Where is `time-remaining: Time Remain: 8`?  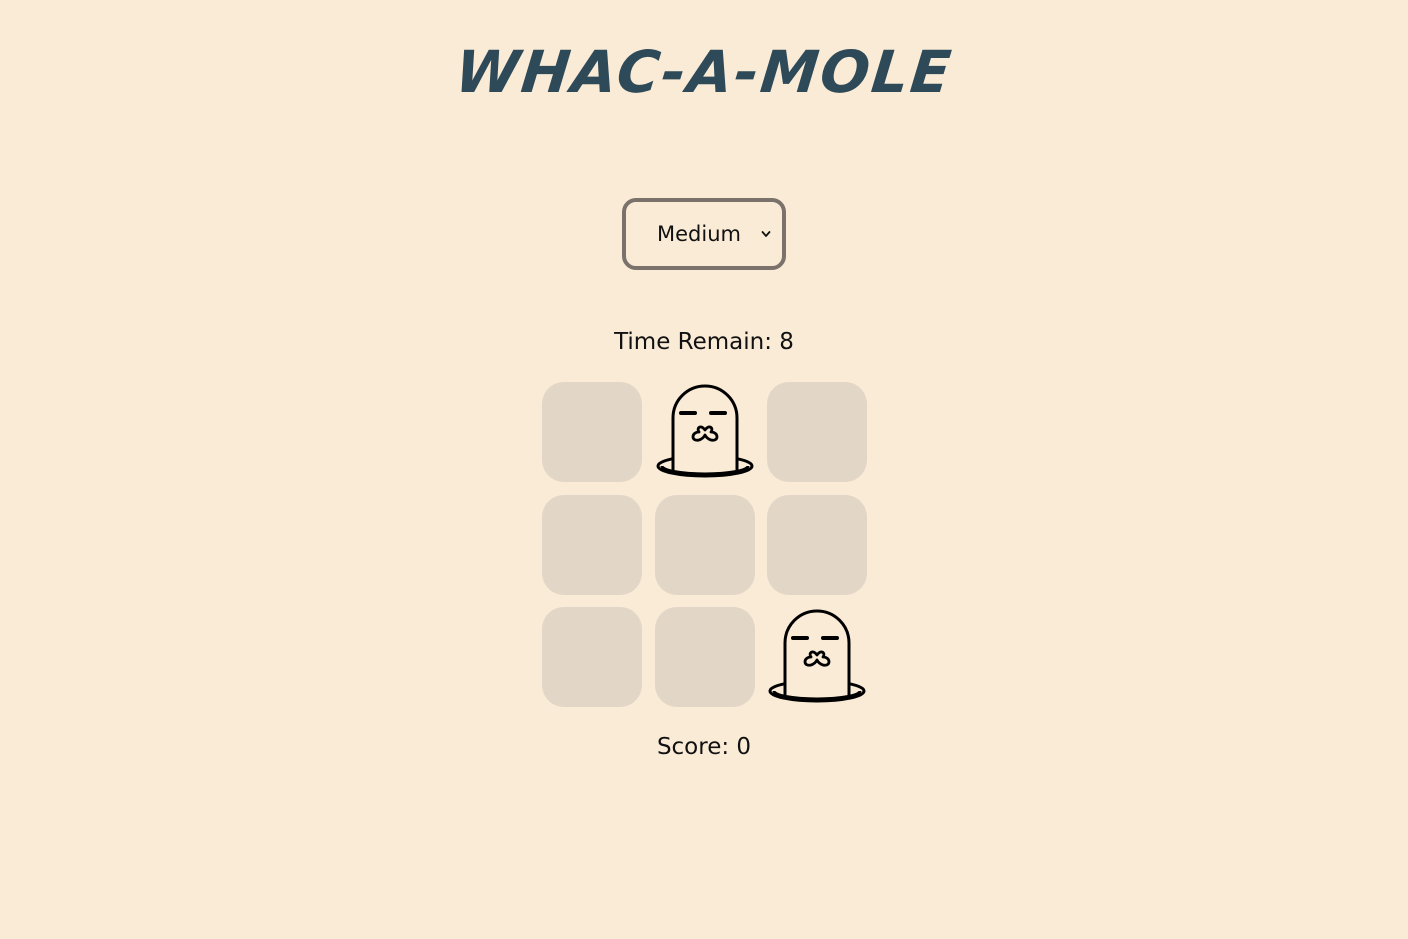
time-remaining: Time Remain: 8 is located at coordinates (704, 342).